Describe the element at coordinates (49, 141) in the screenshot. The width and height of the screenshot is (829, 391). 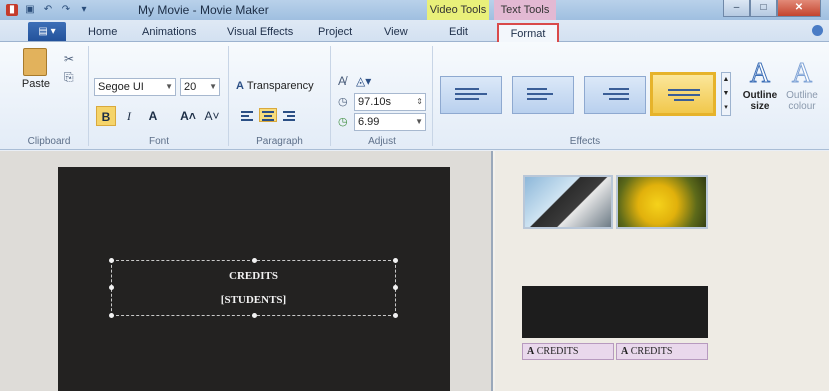
I see `clipboard-group-label: Clipboard` at that location.